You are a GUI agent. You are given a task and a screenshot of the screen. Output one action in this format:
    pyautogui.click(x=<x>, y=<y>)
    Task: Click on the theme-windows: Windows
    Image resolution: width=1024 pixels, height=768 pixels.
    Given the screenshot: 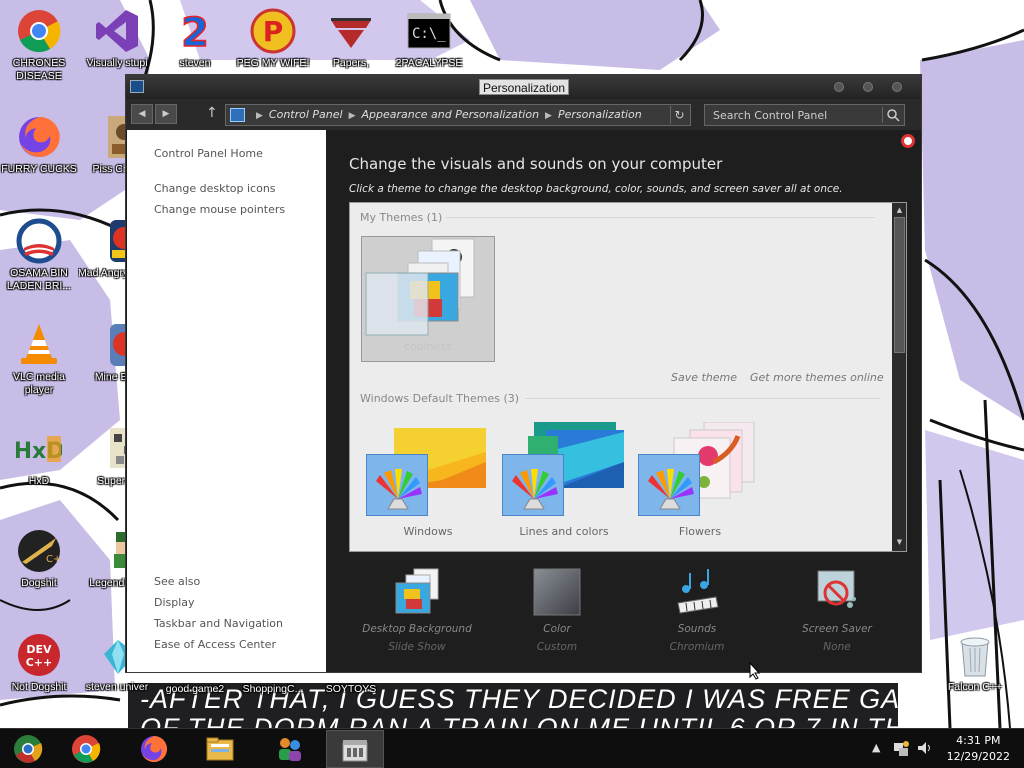 What is the action you would take?
    pyautogui.click(x=428, y=481)
    